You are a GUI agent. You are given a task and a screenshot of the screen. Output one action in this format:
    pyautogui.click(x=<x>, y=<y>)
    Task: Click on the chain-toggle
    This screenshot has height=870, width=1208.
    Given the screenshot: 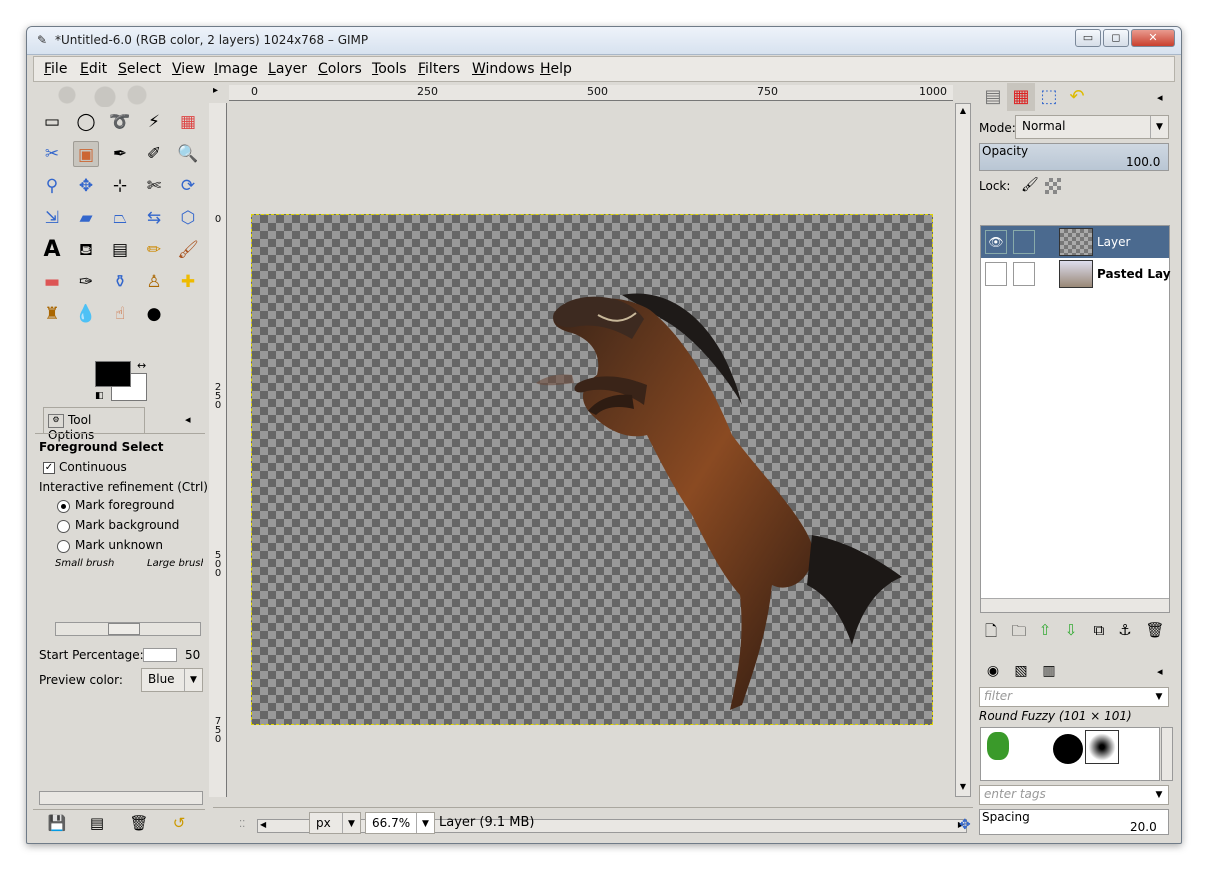 What is the action you would take?
    pyautogui.click(x=1024, y=274)
    